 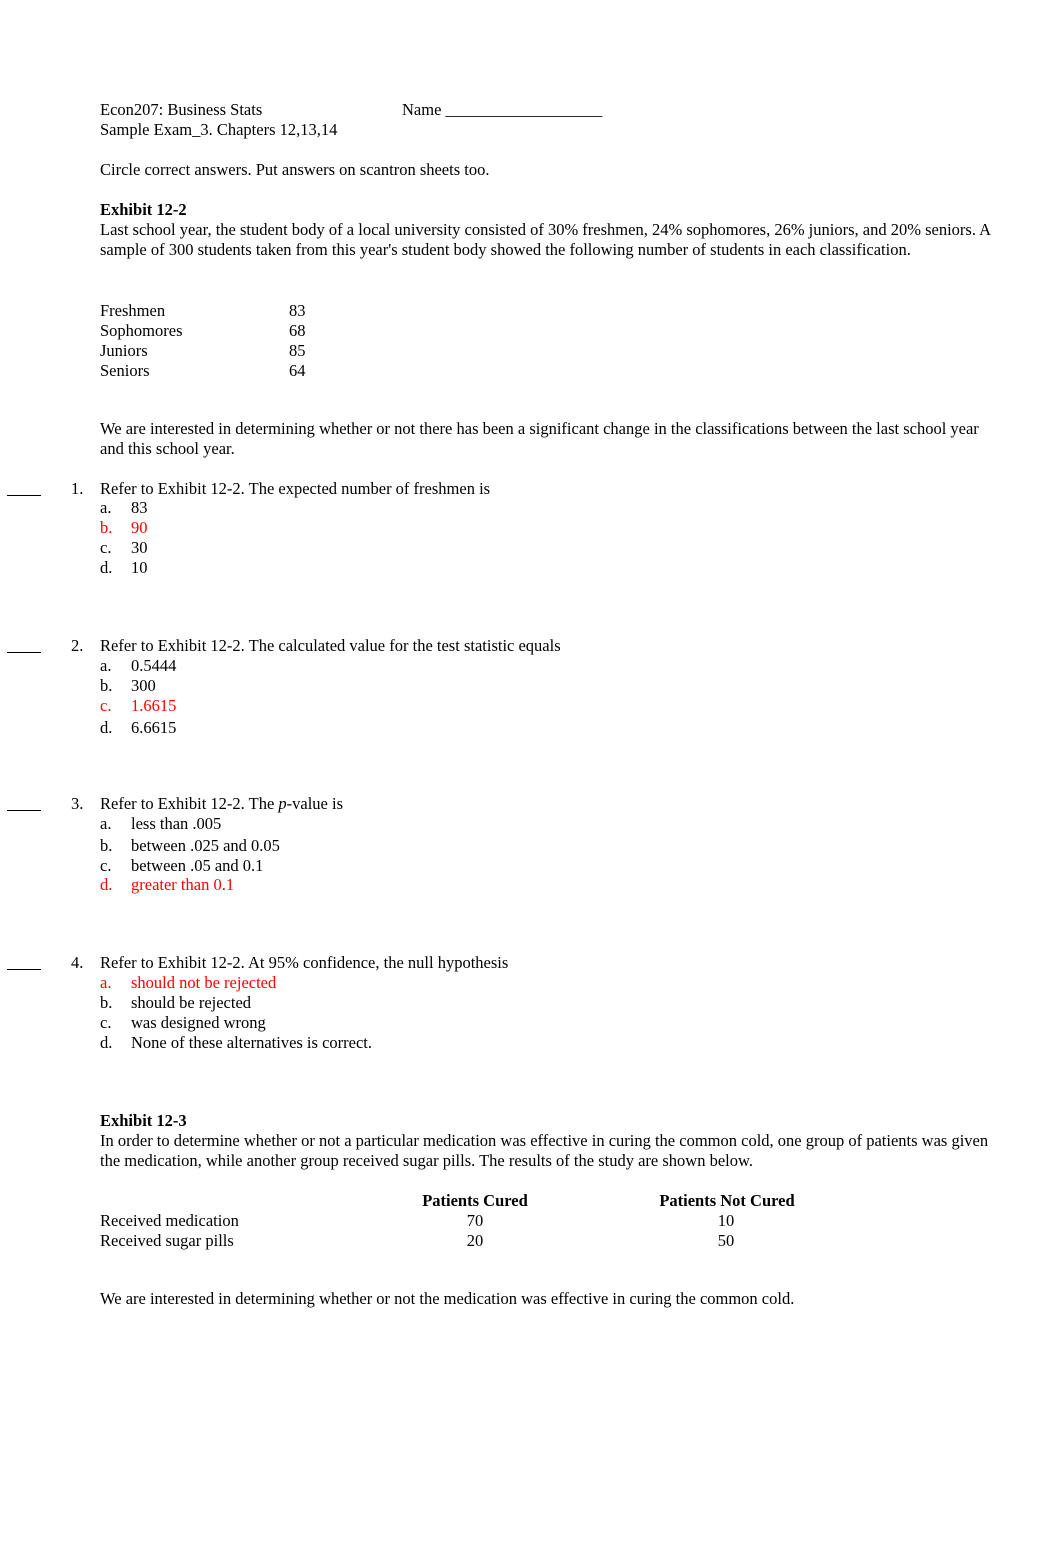 What do you see at coordinates (297, 350) in the screenshot?
I see `class-count: 85` at bounding box center [297, 350].